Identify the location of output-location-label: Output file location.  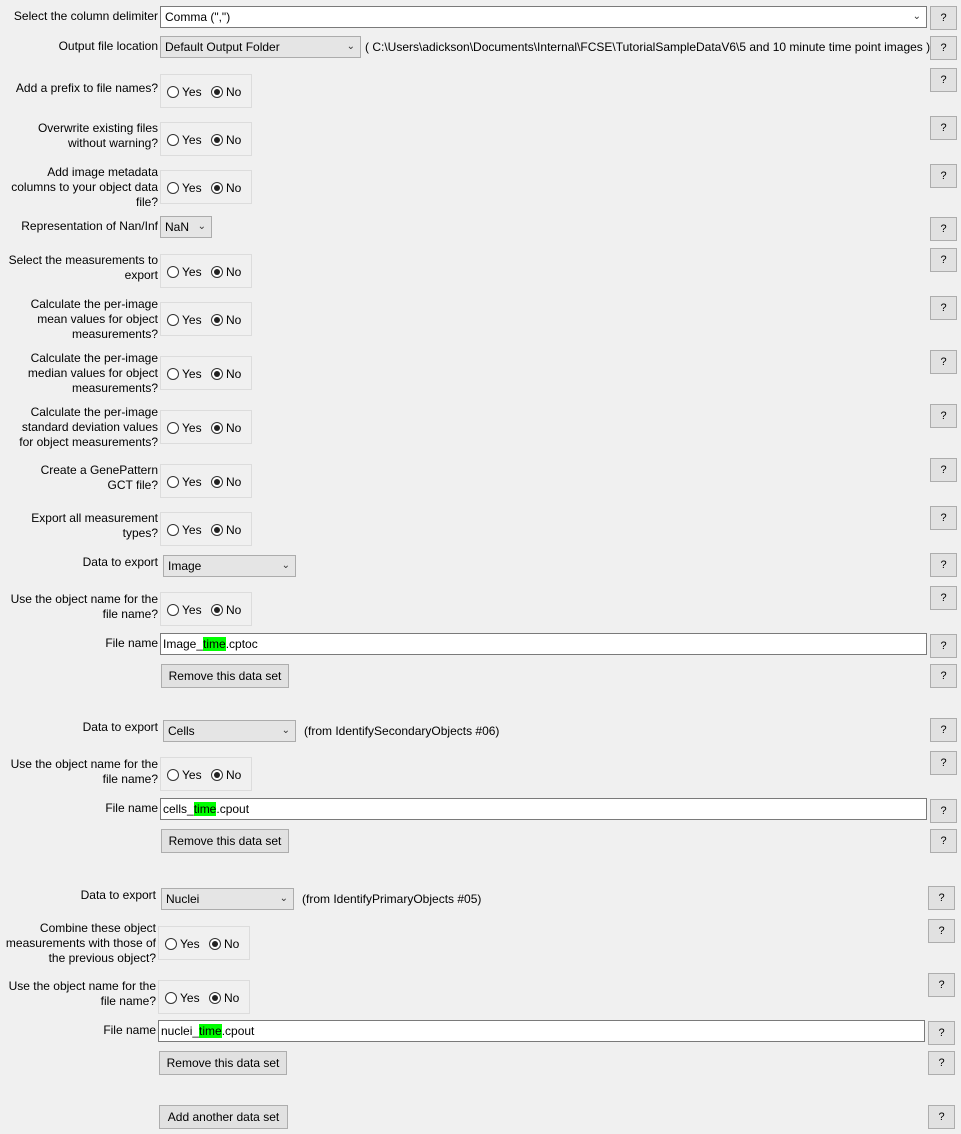
(108, 46).